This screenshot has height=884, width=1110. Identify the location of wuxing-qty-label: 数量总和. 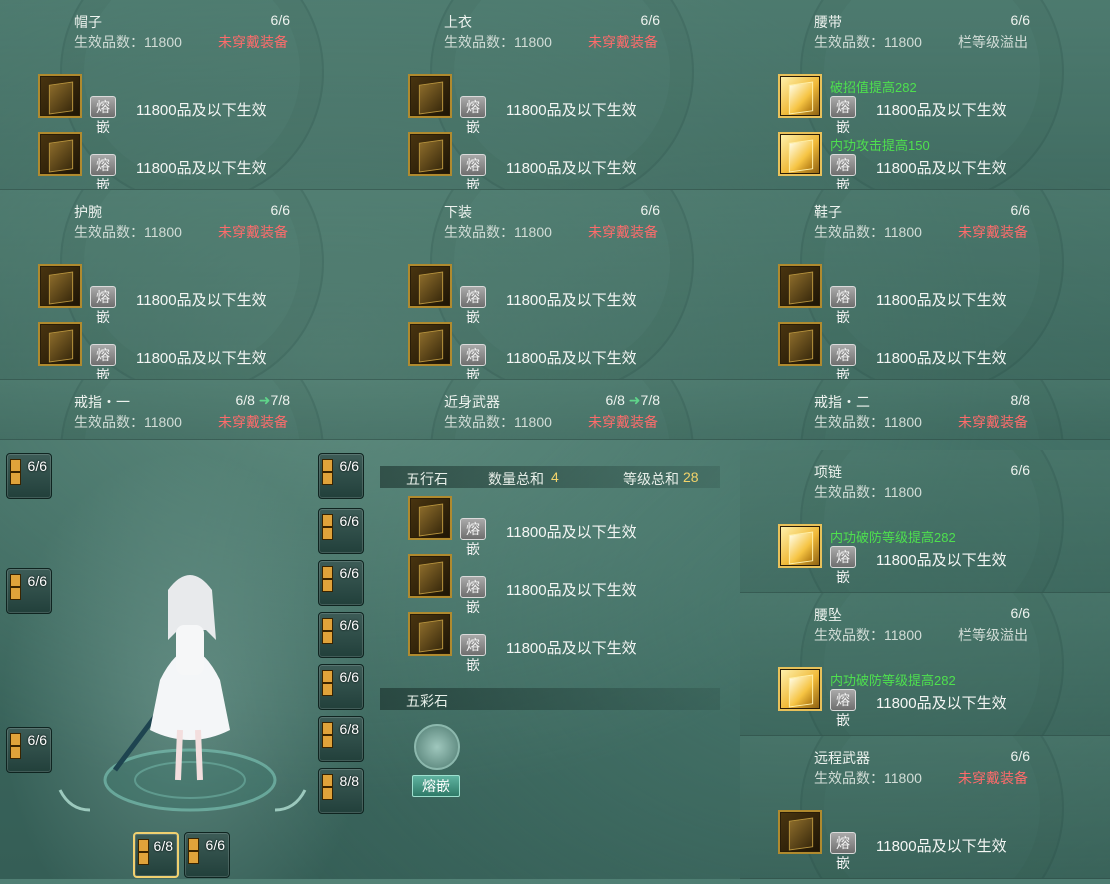
(516, 479).